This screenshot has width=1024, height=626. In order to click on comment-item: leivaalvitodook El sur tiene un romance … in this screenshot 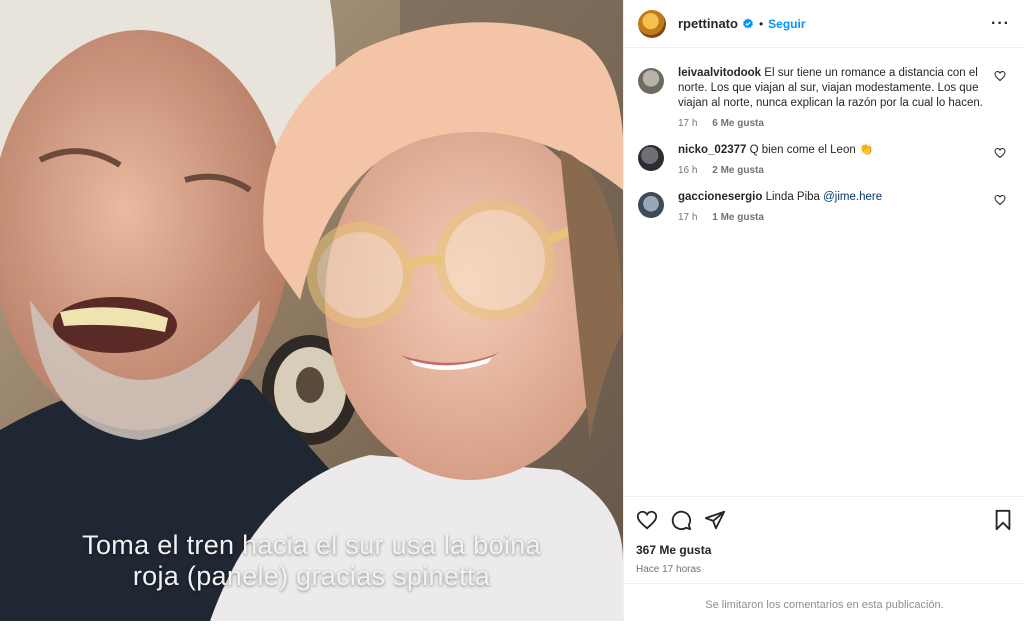, I will do `click(824, 97)`.